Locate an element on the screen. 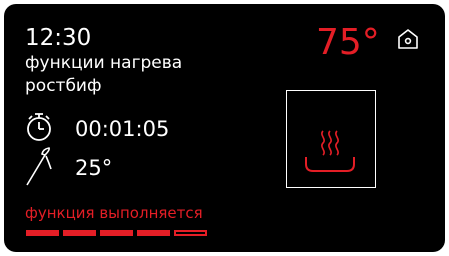 The height and width of the screenshot is (256, 449). progress-bar is located at coordinates (118, 234).